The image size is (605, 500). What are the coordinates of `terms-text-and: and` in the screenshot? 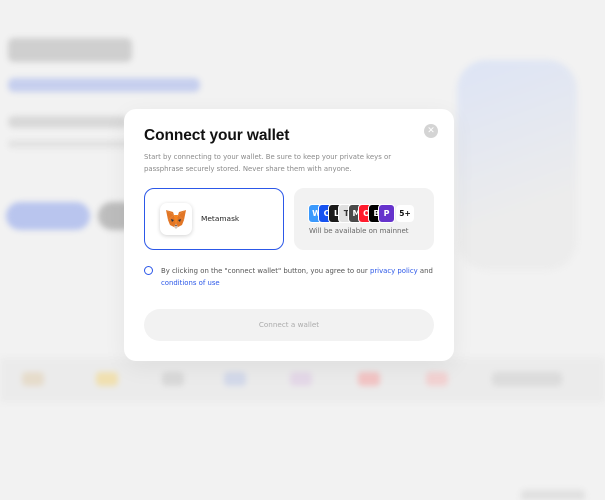 It's located at (425, 271).